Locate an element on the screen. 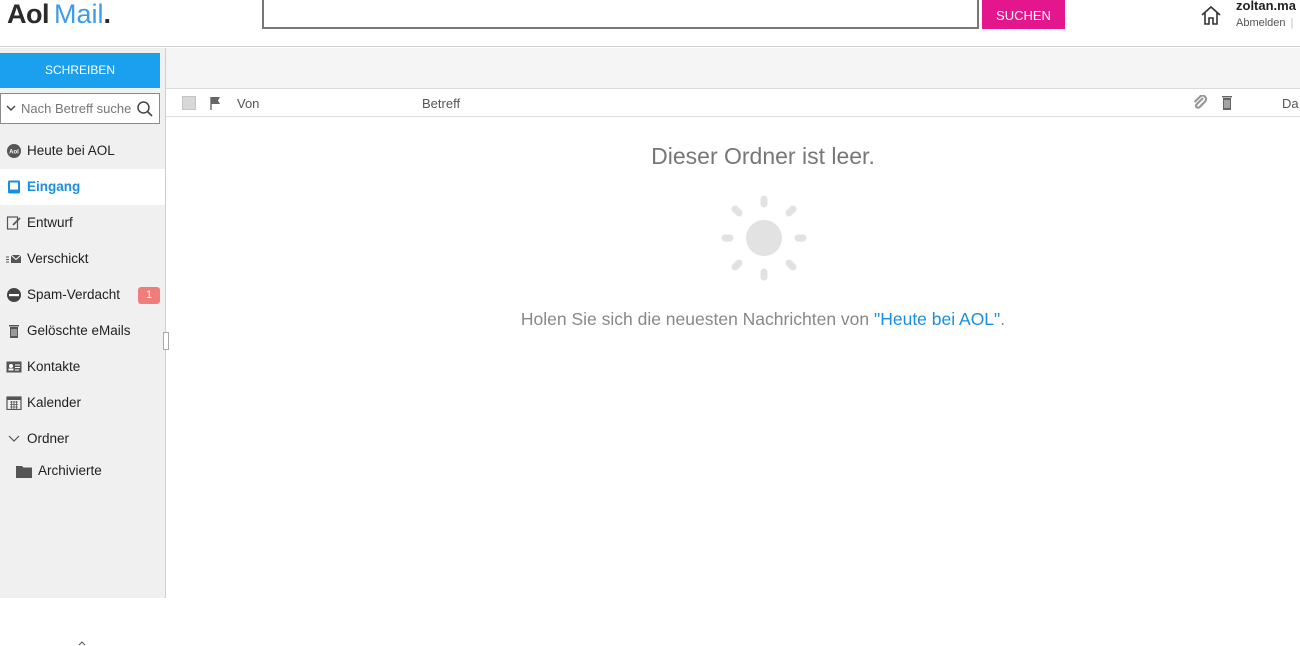  search-icon is located at coordinates (145, 109).